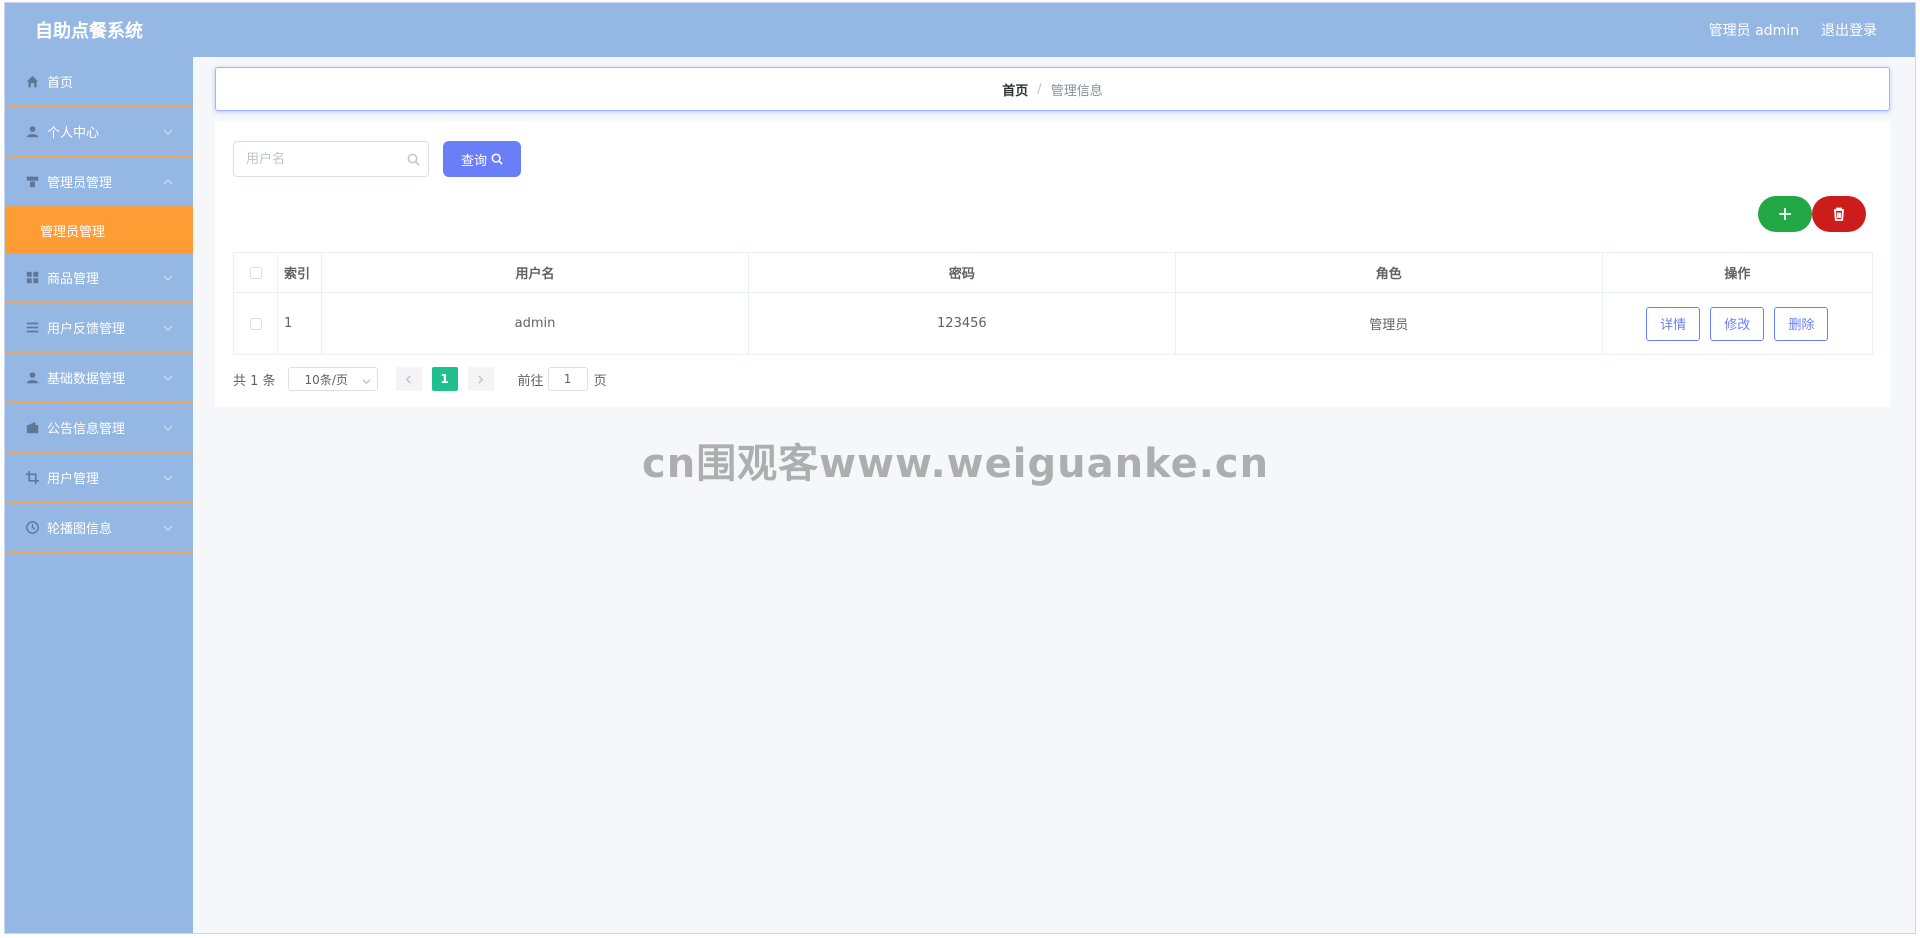 This screenshot has width=1920, height=938. I want to click on sidebar-item-label: 用户反馈管理, so click(86, 329).